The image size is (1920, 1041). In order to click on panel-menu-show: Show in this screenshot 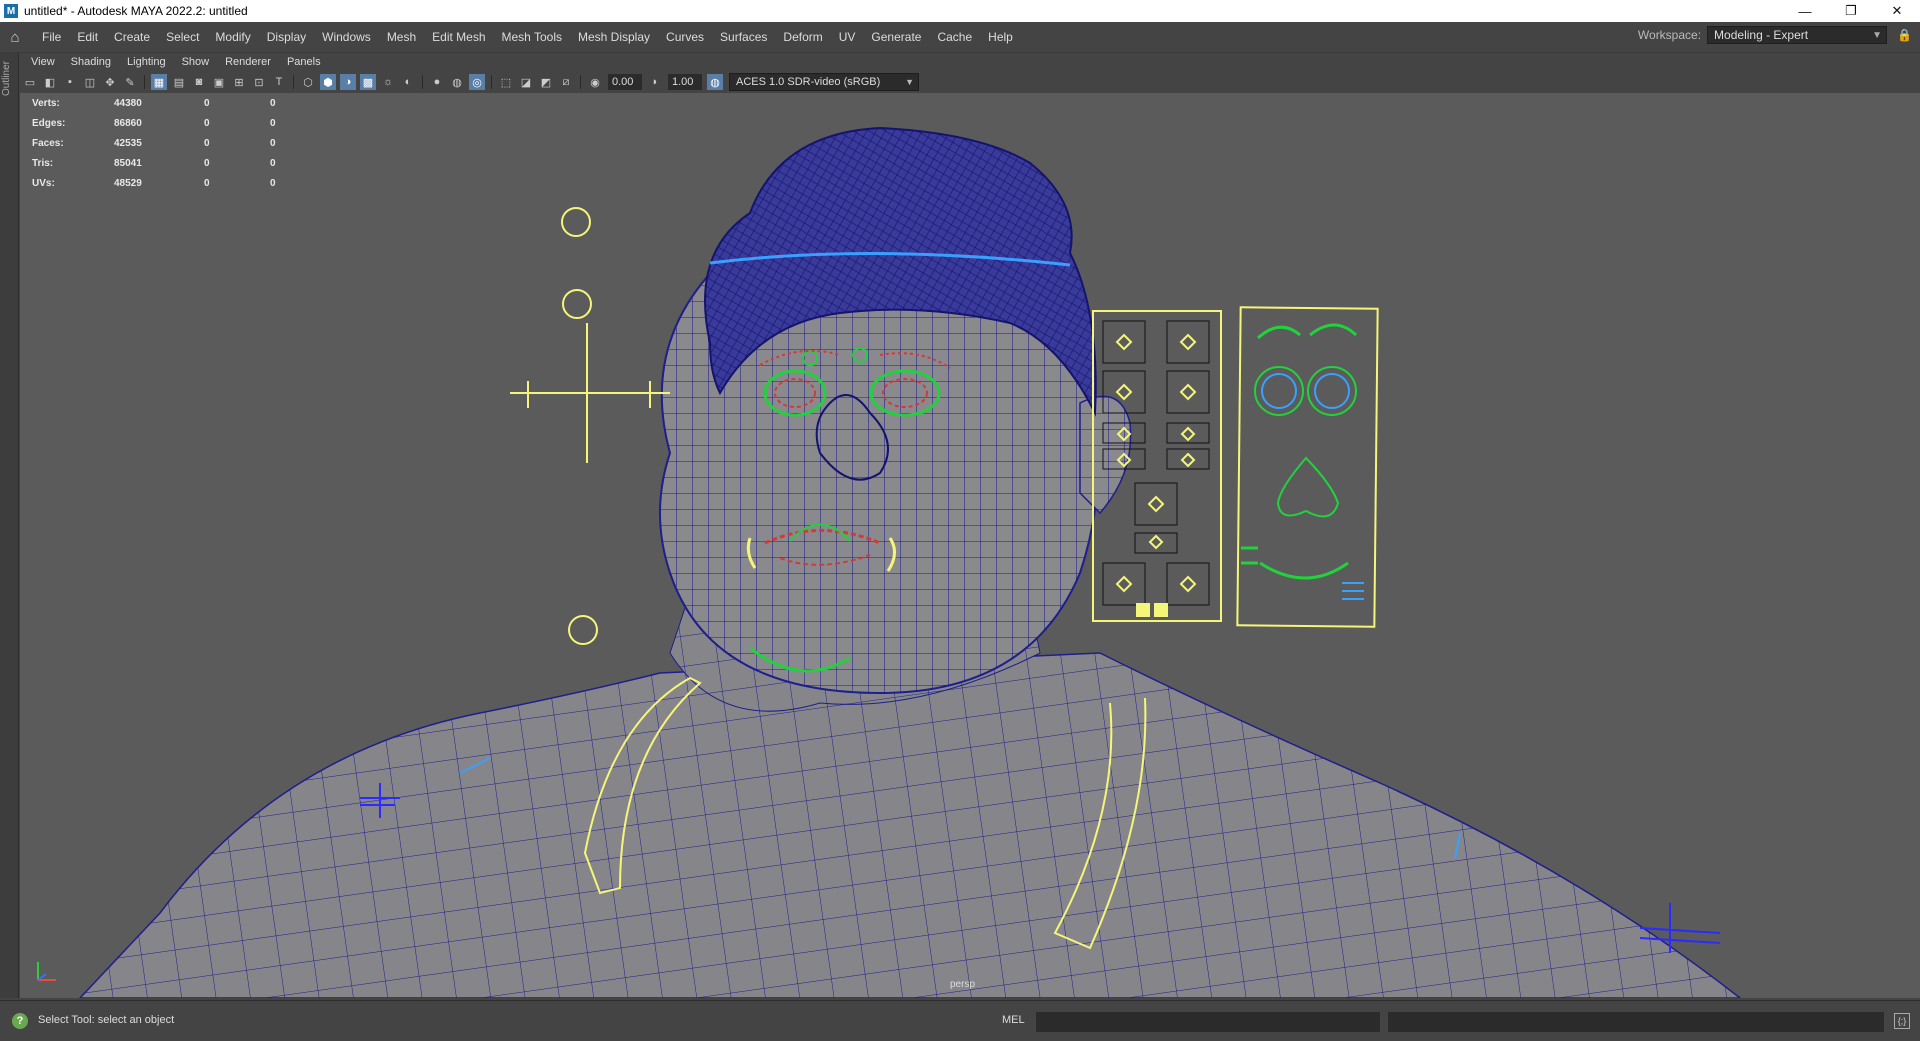, I will do `click(193, 62)`.